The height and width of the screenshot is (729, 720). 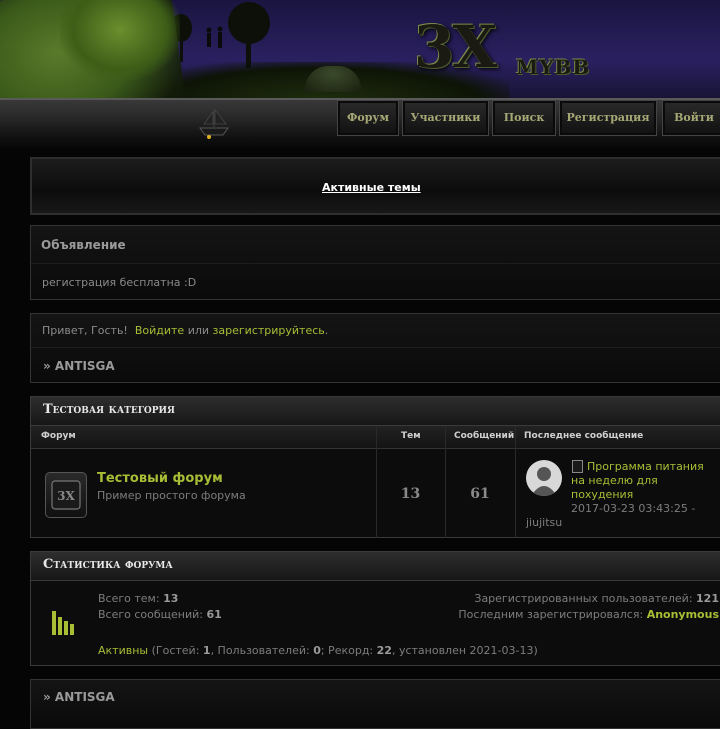 I want to click on last-registered-user: Anonymous, so click(x=683, y=614).